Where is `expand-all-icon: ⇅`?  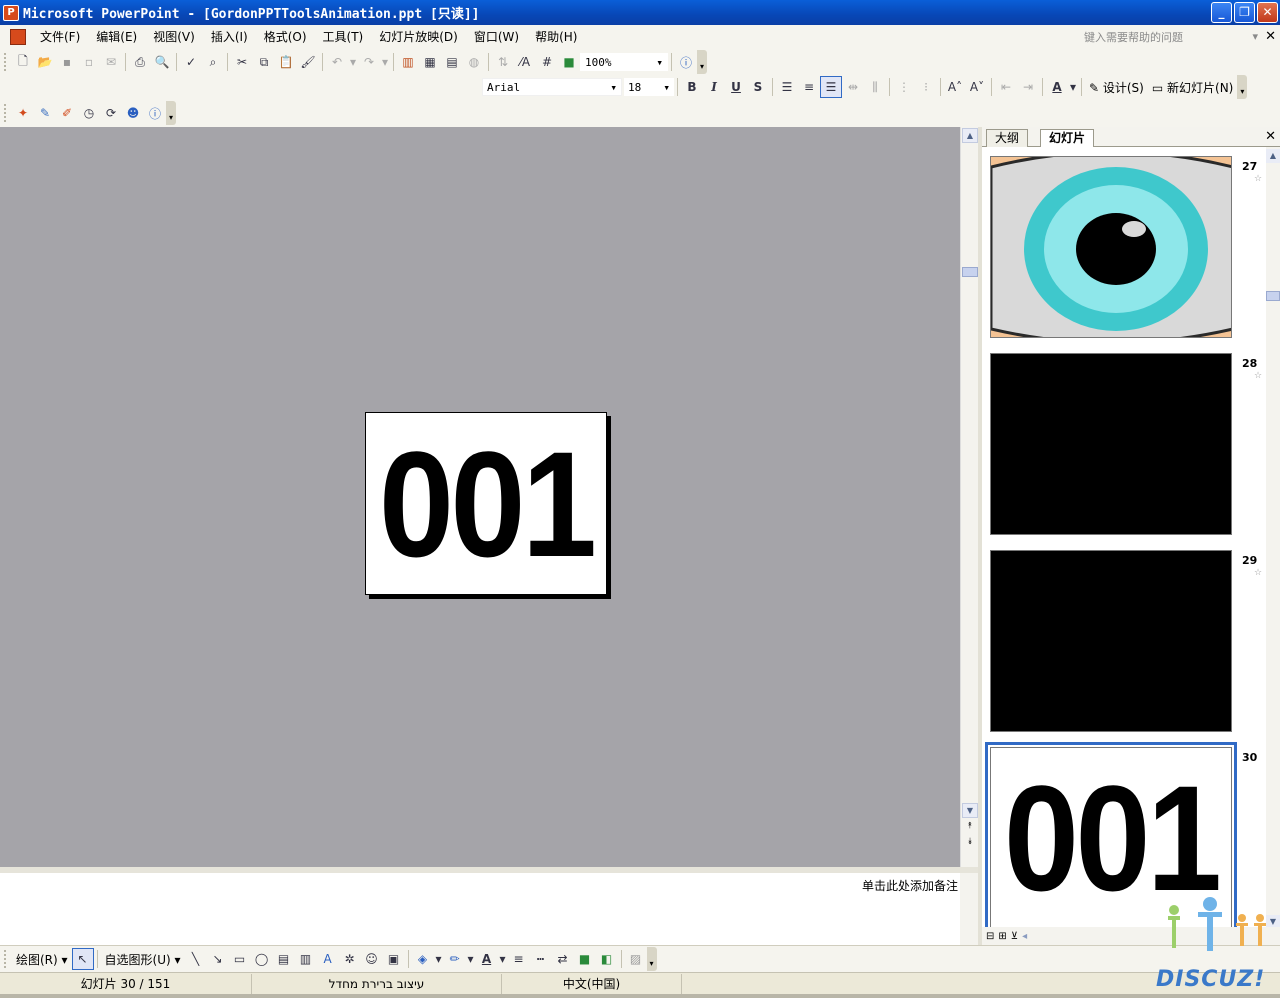 expand-all-icon: ⇅ is located at coordinates (503, 62).